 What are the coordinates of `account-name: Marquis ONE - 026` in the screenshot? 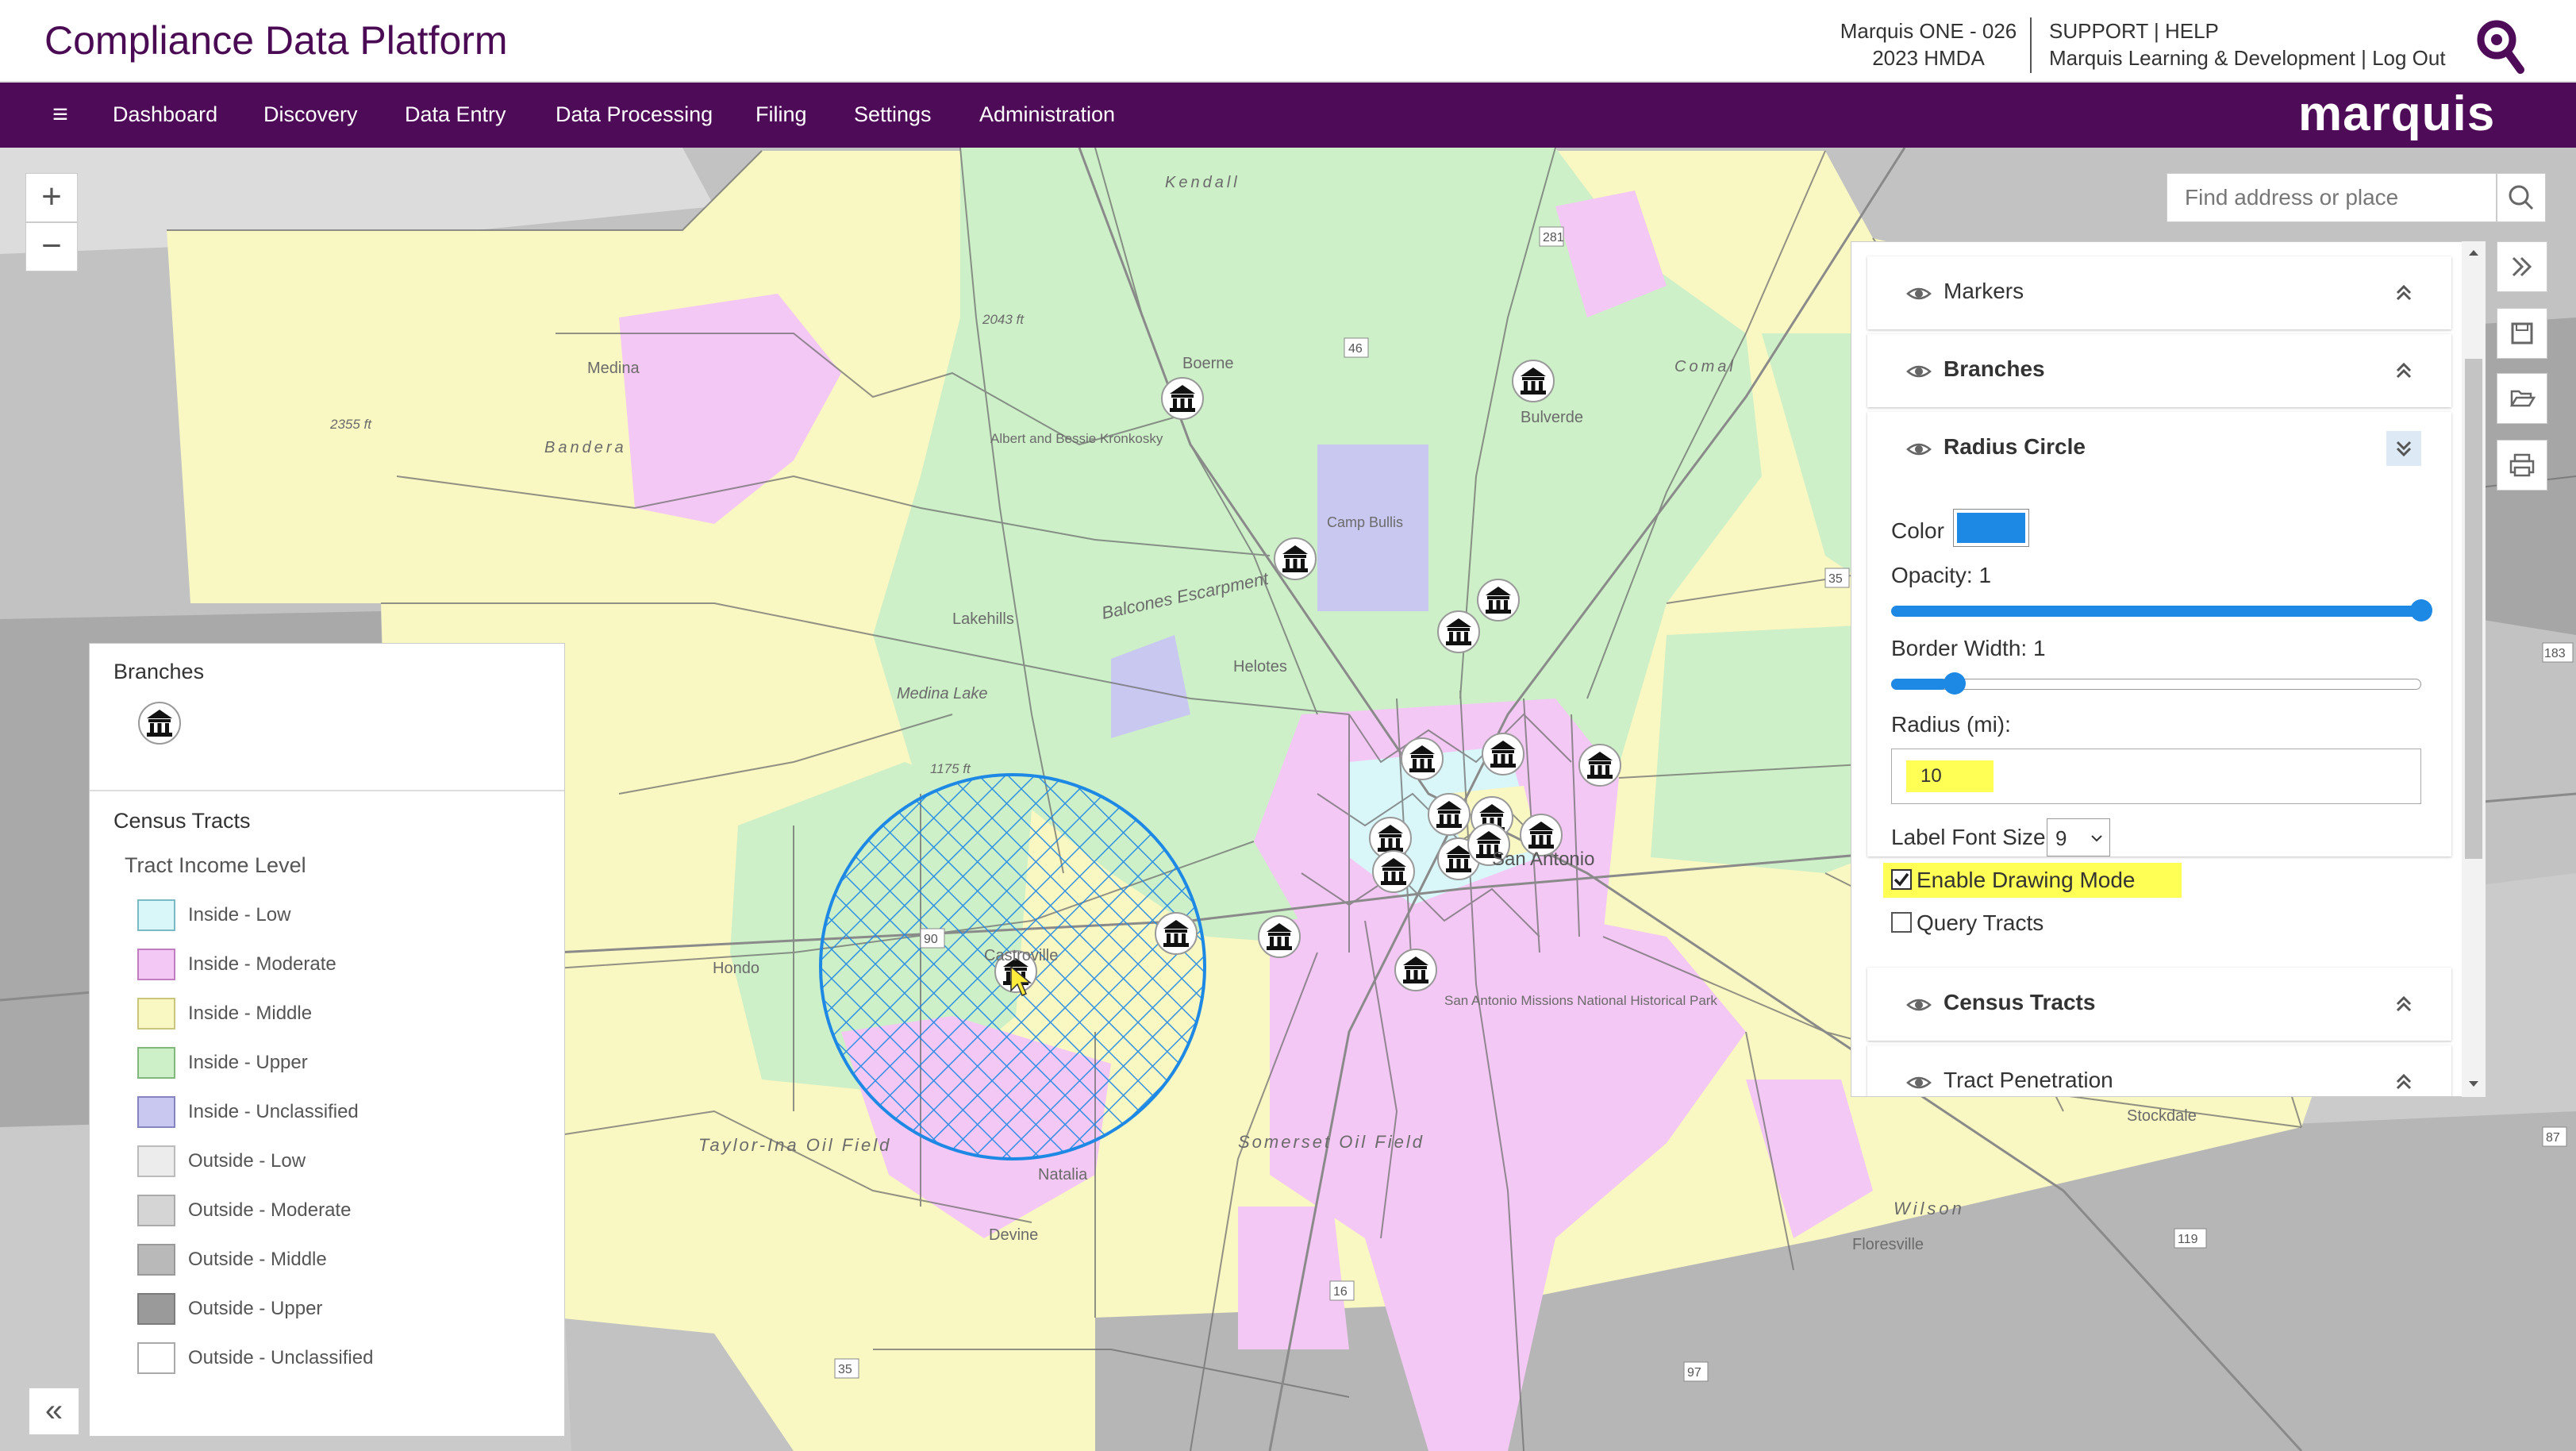 It's located at (1928, 31).